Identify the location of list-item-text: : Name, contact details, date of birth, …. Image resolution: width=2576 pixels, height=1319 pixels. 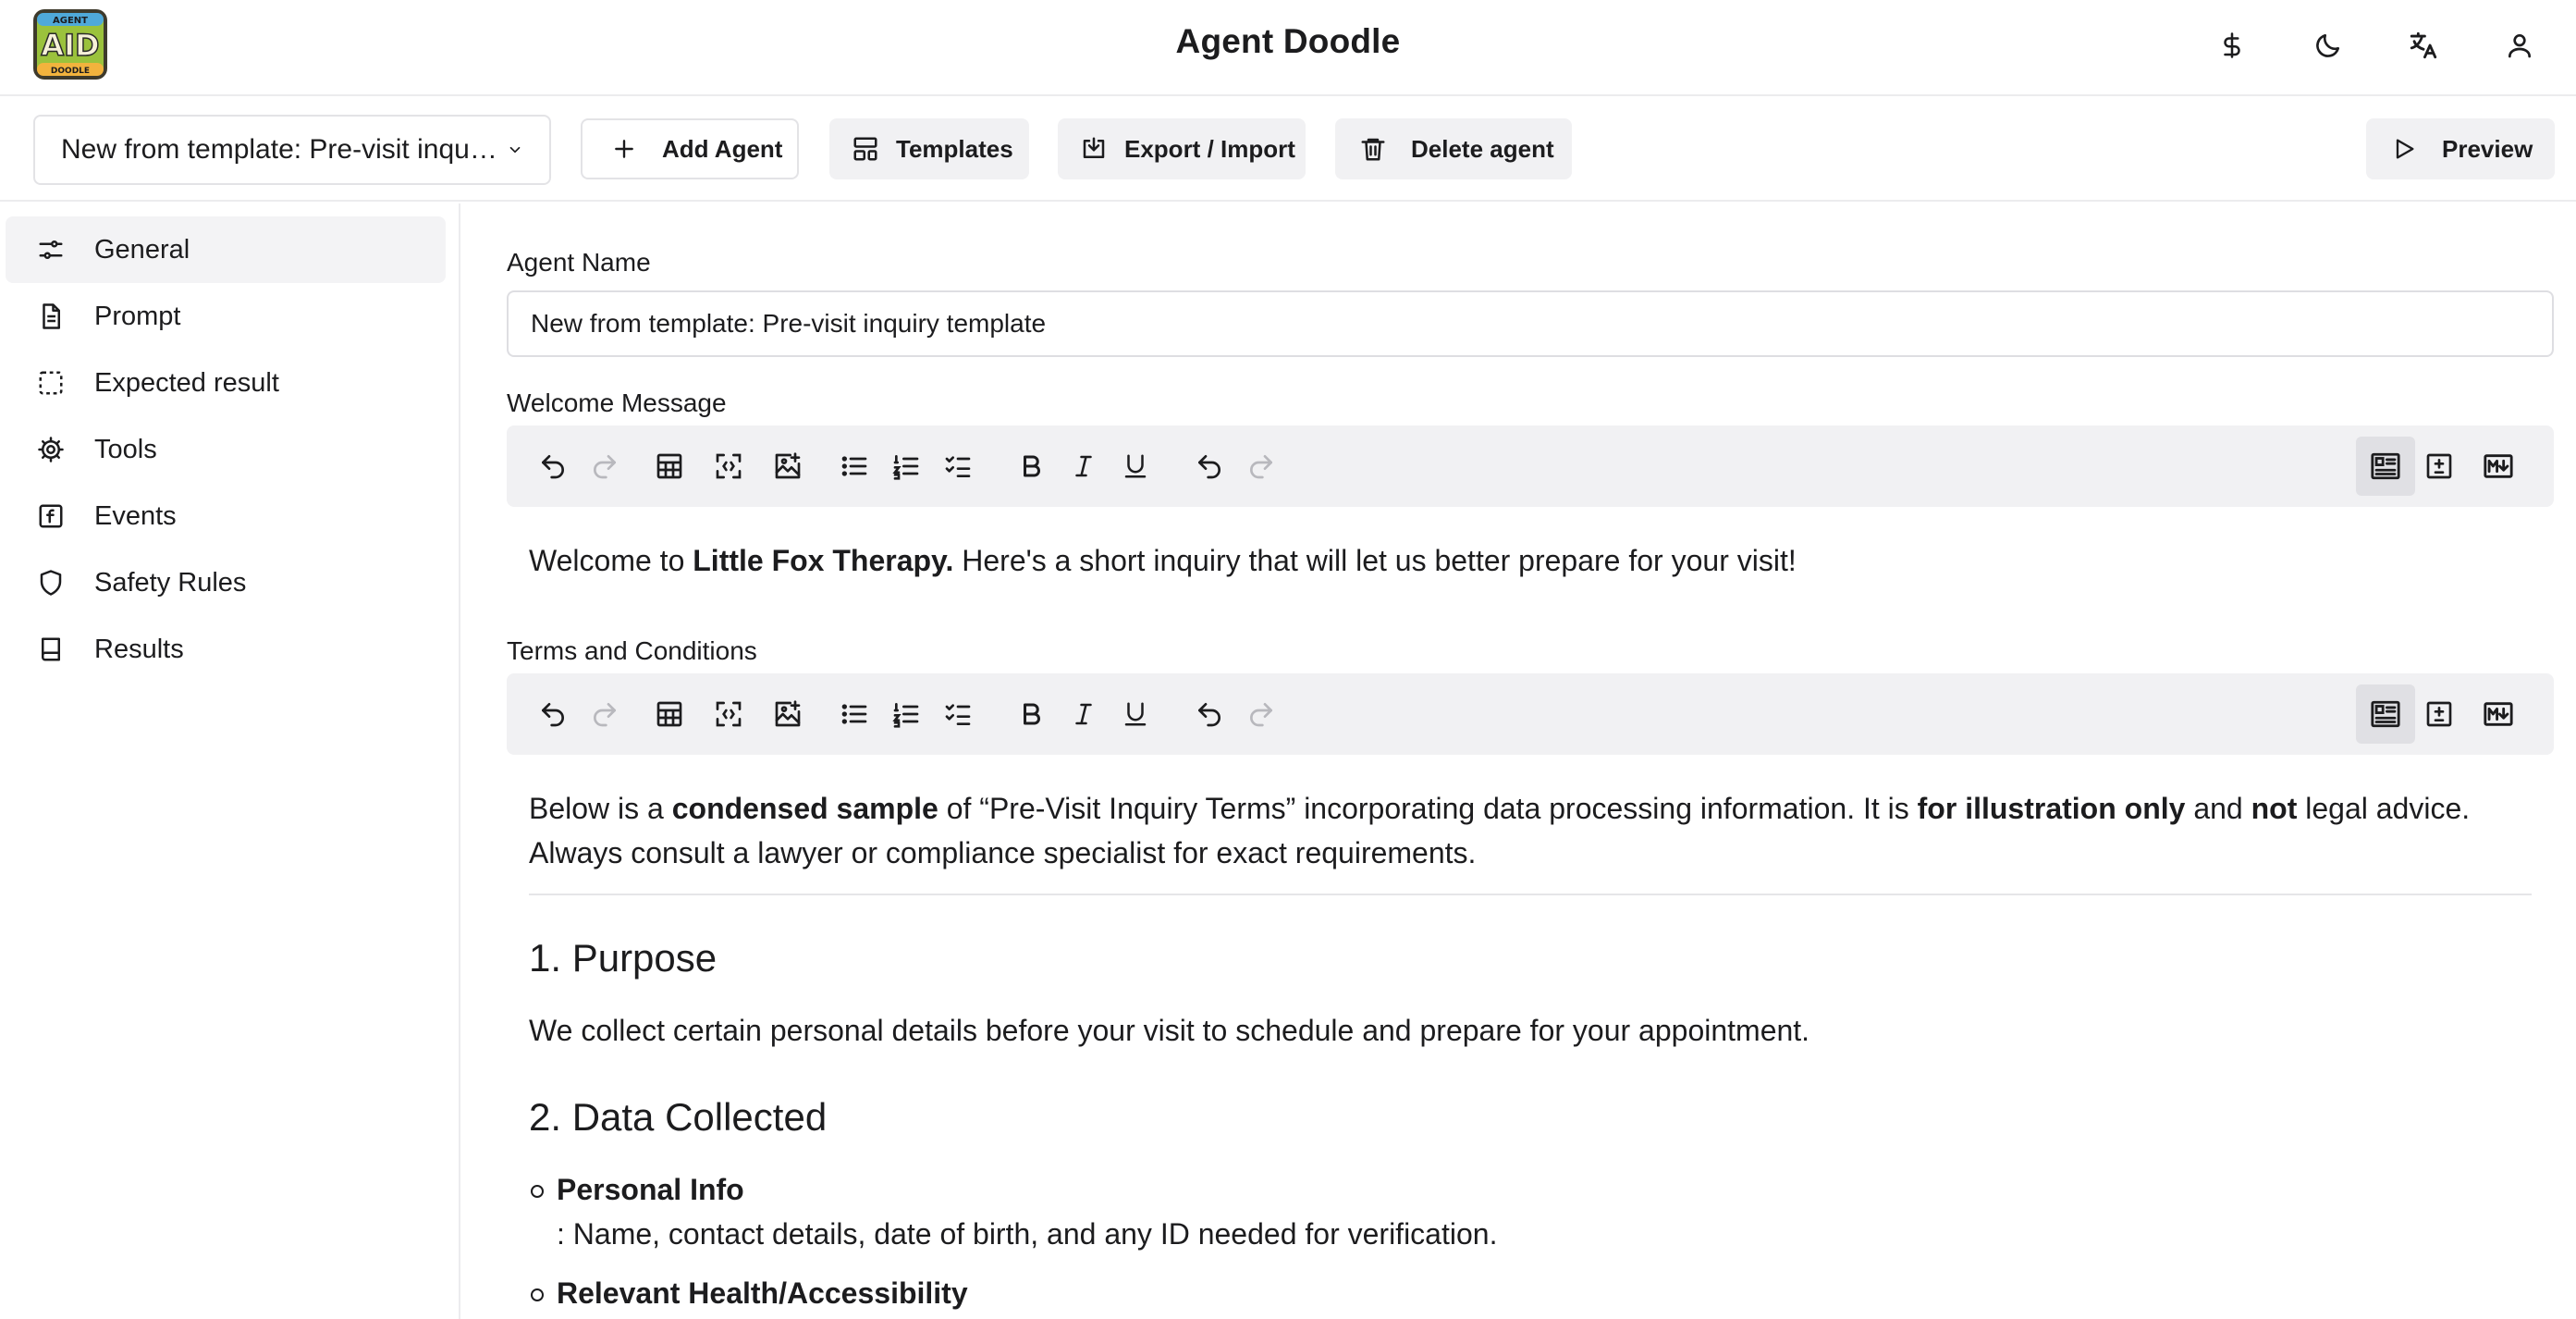
(1027, 1234).